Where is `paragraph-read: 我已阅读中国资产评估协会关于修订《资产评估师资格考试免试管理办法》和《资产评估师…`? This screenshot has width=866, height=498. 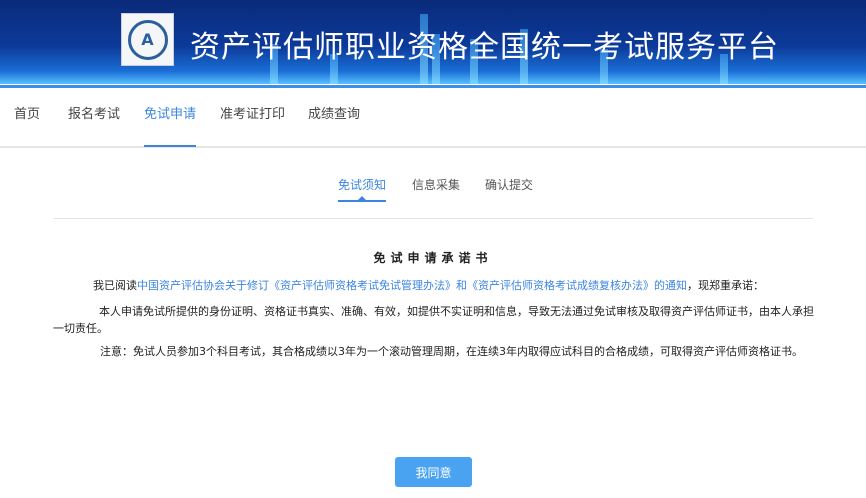
paragraph-read: 我已阅读中国资产评估协会关于修订《资产评估师资格考试免试管理办法》和《资产评估师… is located at coordinates (434, 285).